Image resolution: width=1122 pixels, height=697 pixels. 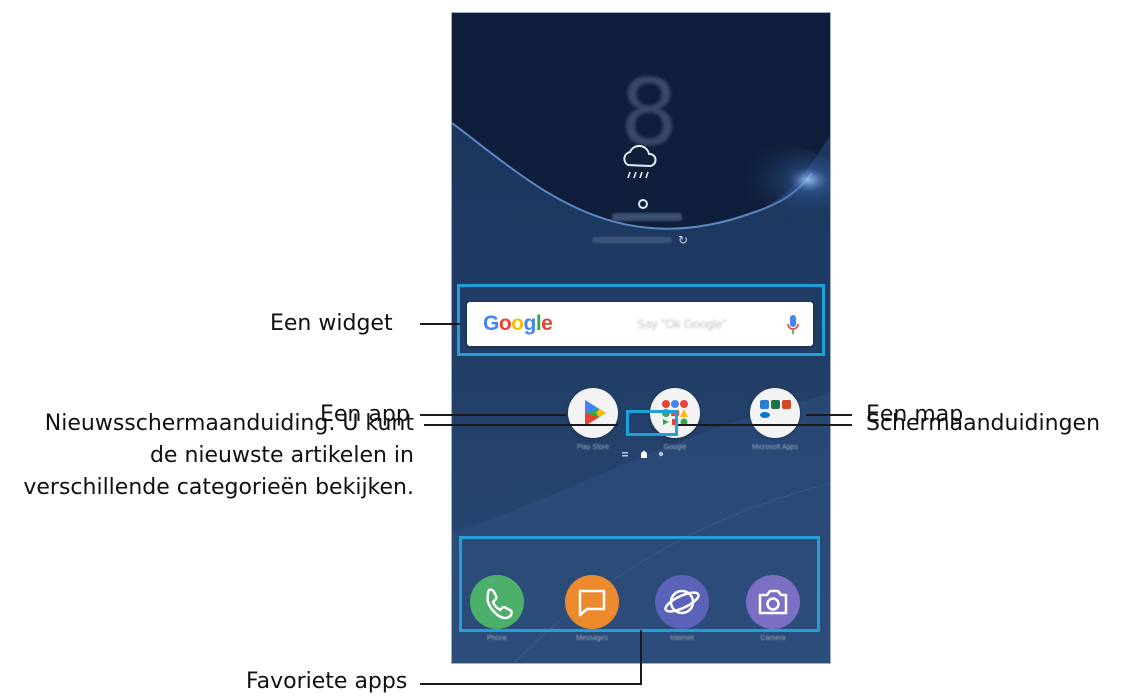 I want to click on app-leader-line, so click(x=493, y=415).